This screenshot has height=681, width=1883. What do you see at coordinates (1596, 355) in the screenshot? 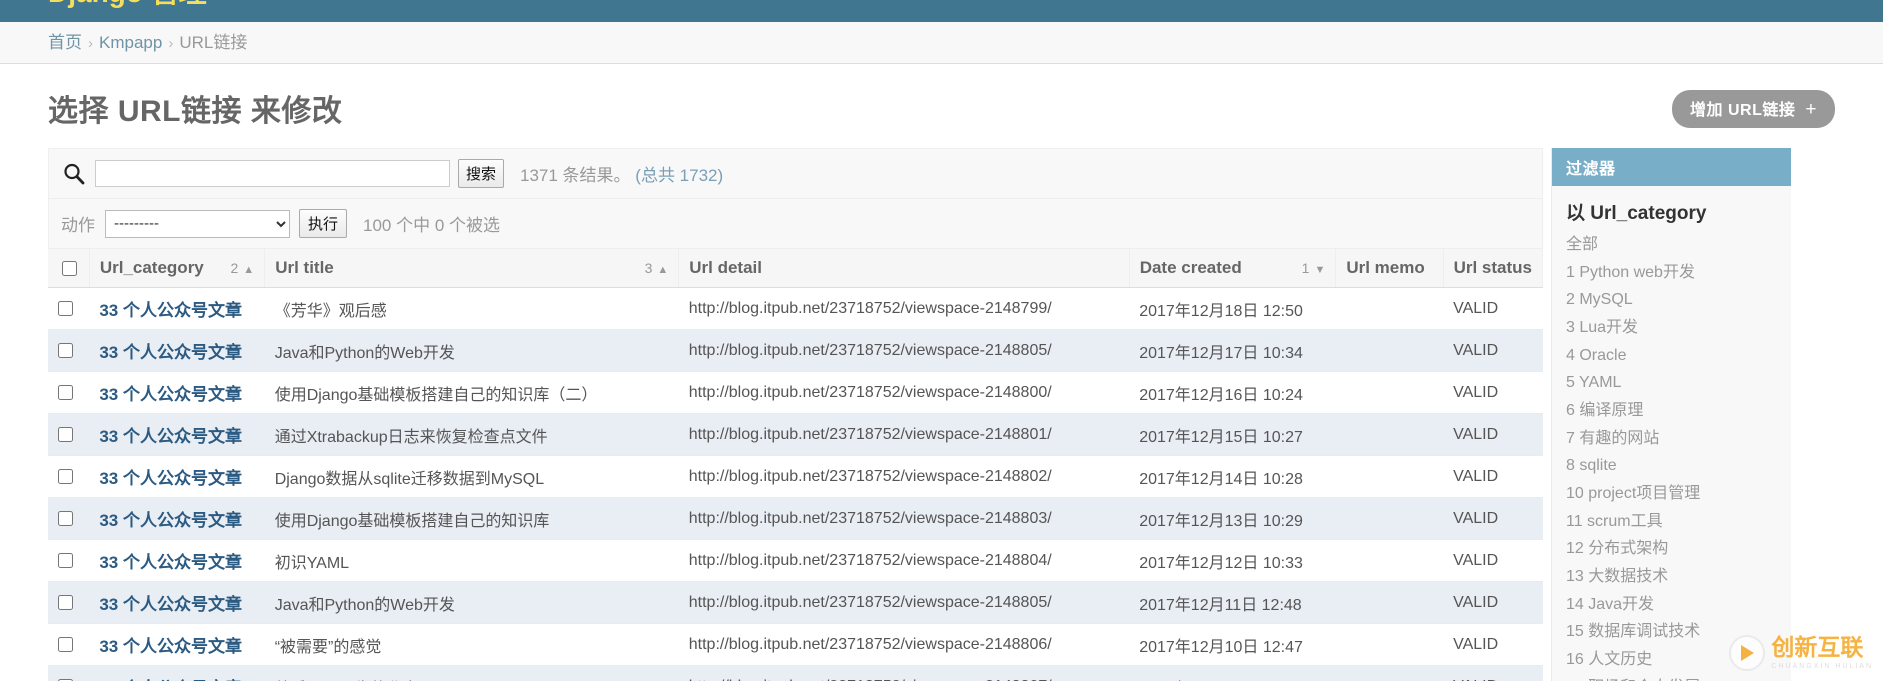
I see `filter-item-label: 4 Oracle` at bounding box center [1596, 355].